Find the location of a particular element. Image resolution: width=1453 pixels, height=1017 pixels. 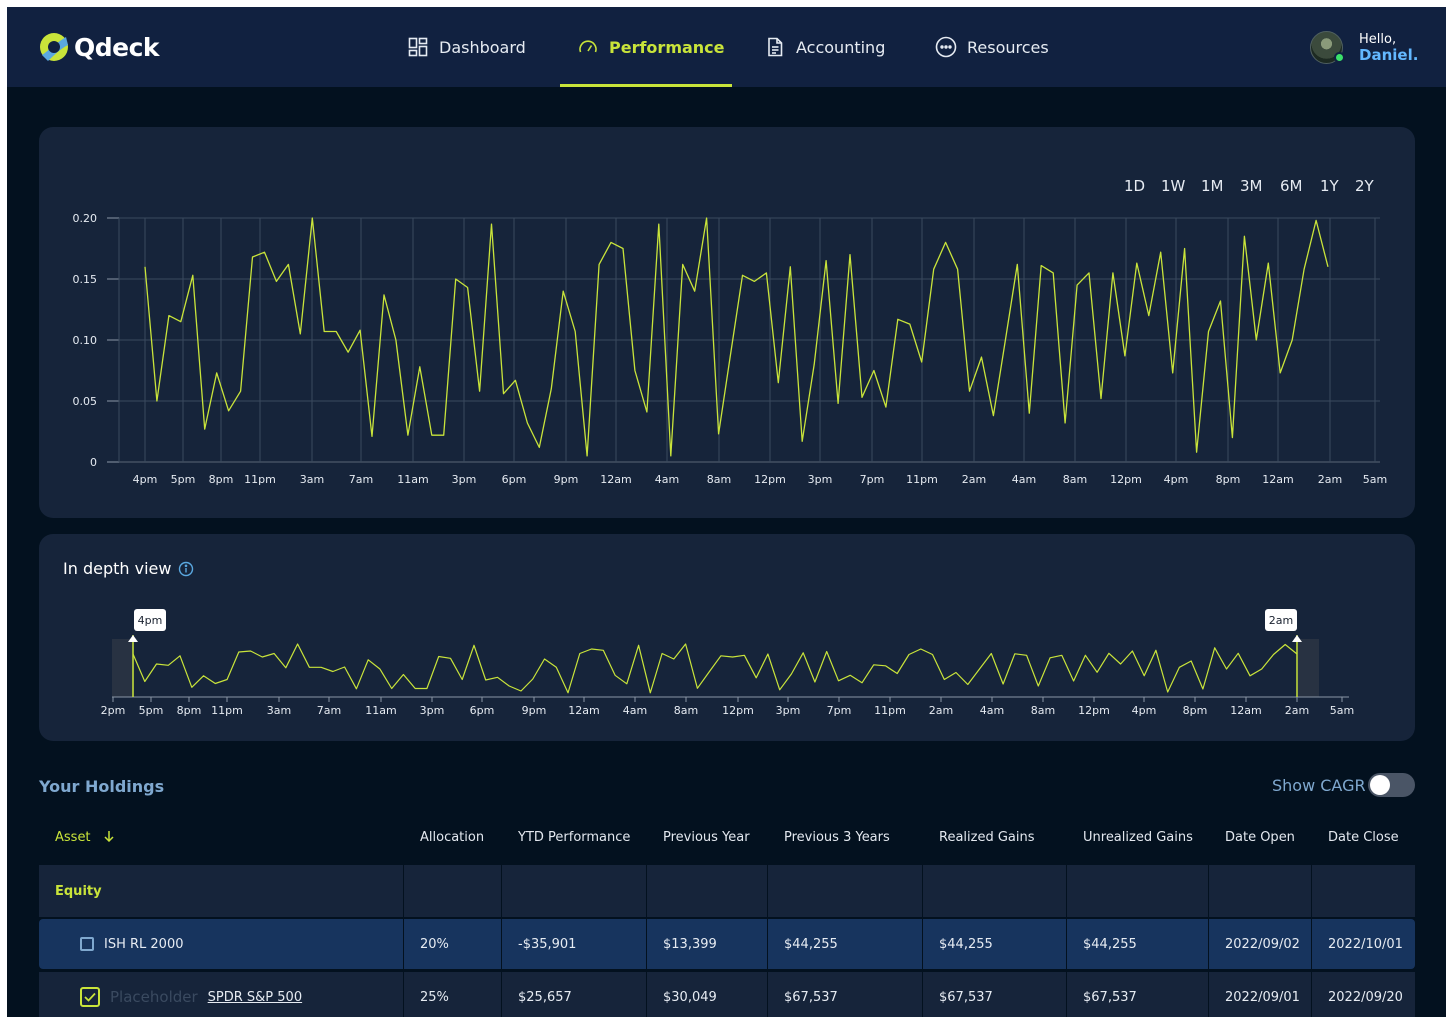

previous-year-cell: $13,399 is located at coordinates (706, 944).